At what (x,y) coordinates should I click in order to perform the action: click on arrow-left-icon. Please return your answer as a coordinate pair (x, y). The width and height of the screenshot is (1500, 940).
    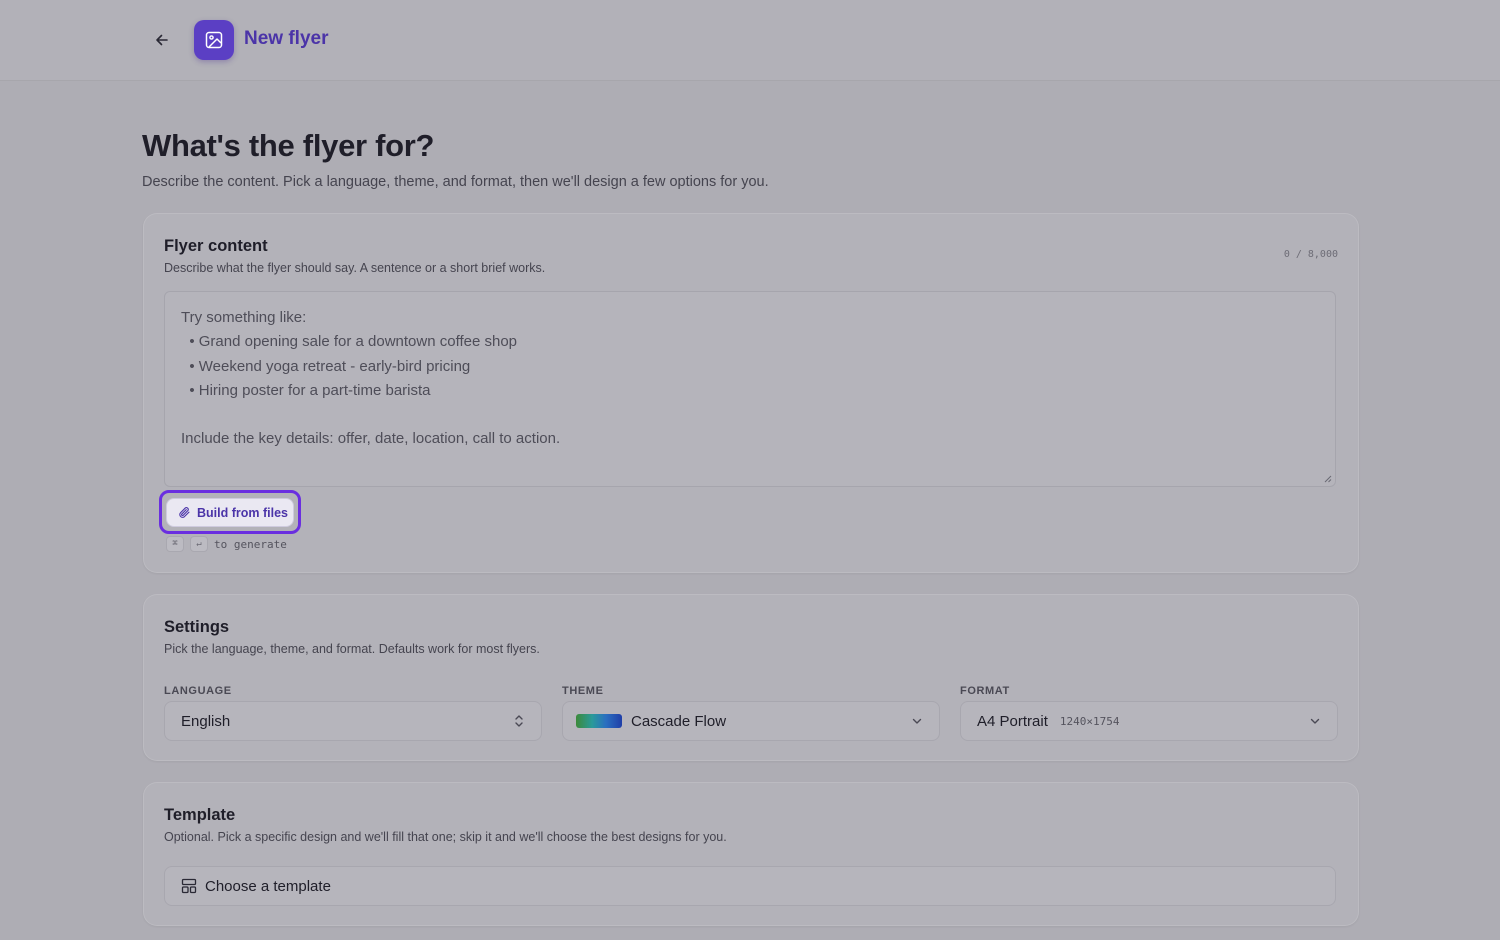
    Looking at the image, I should click on (162, 40).